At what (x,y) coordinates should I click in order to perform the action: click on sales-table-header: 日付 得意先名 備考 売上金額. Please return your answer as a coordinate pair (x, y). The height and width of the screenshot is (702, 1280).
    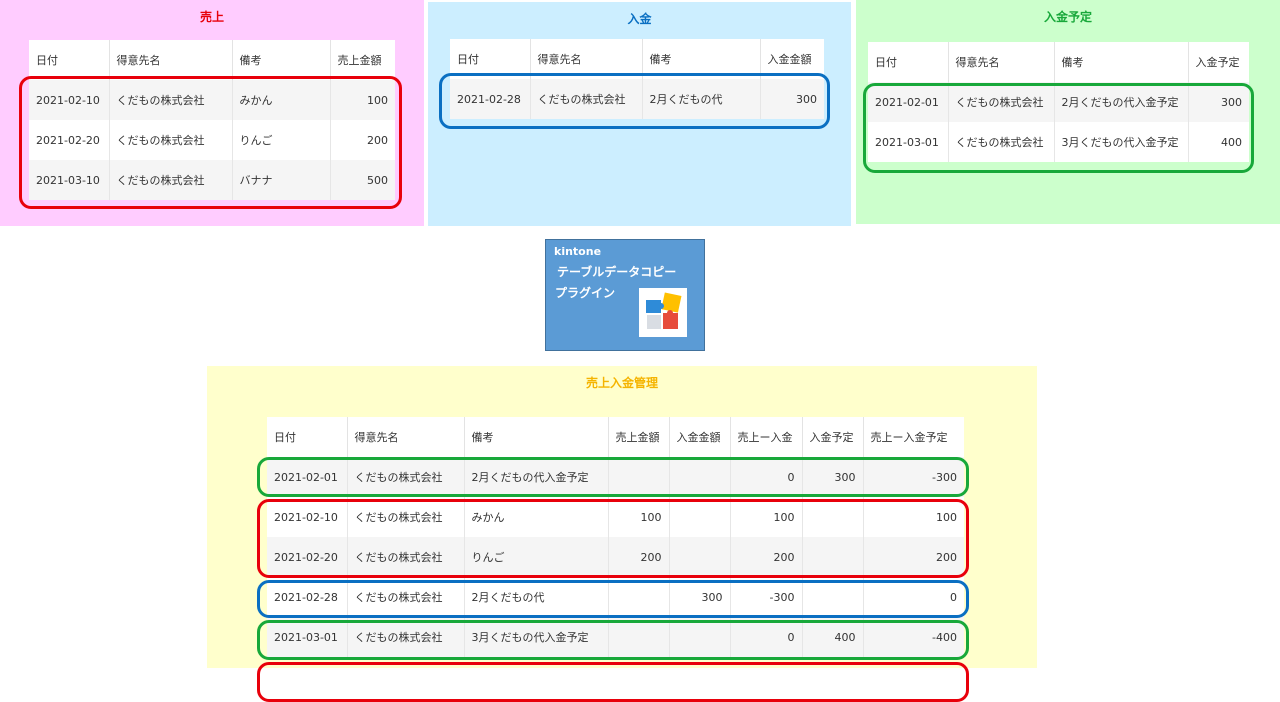
    Looking at the image, I should click on (212, 60).